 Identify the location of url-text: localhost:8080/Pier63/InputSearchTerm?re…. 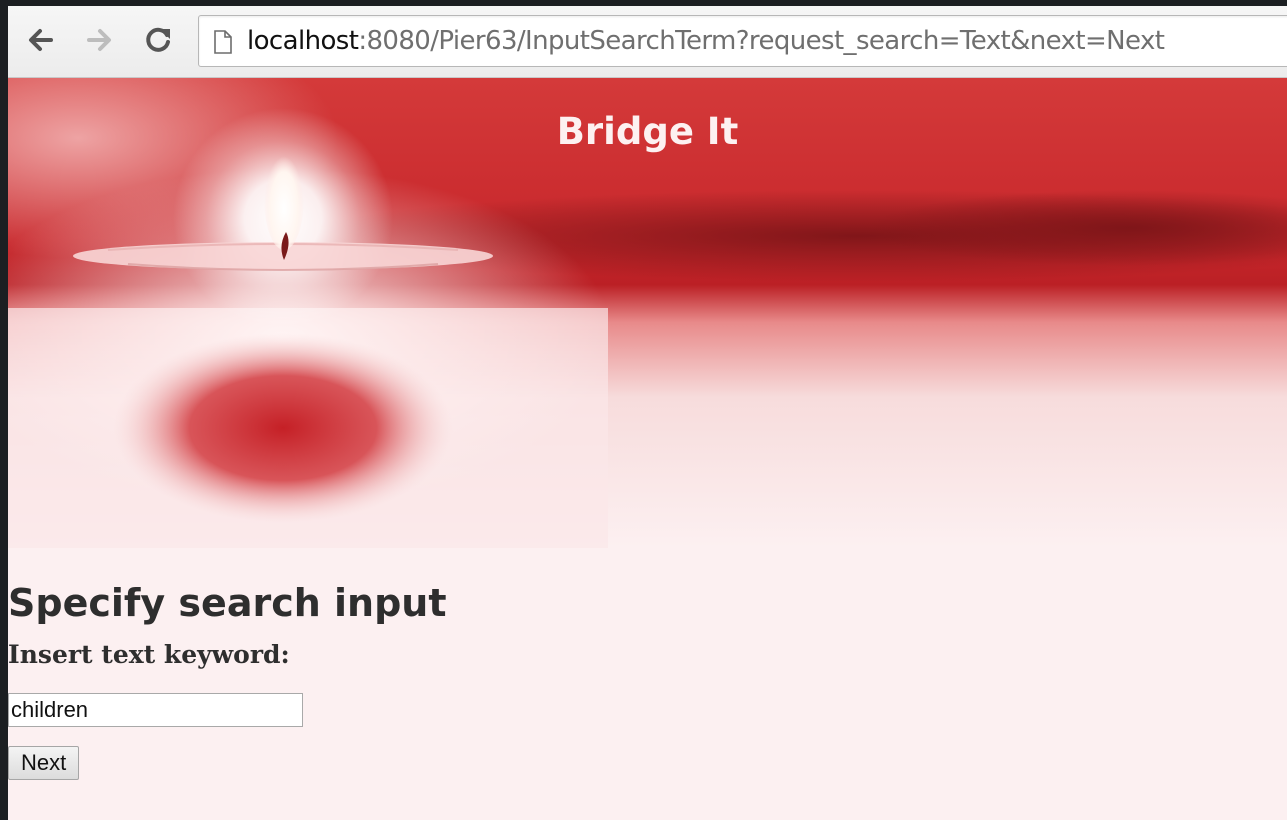
(706, 41).